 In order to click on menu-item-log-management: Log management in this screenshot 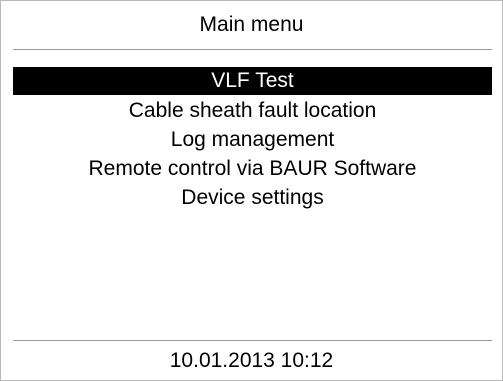, I will do `click(252, 139)`.